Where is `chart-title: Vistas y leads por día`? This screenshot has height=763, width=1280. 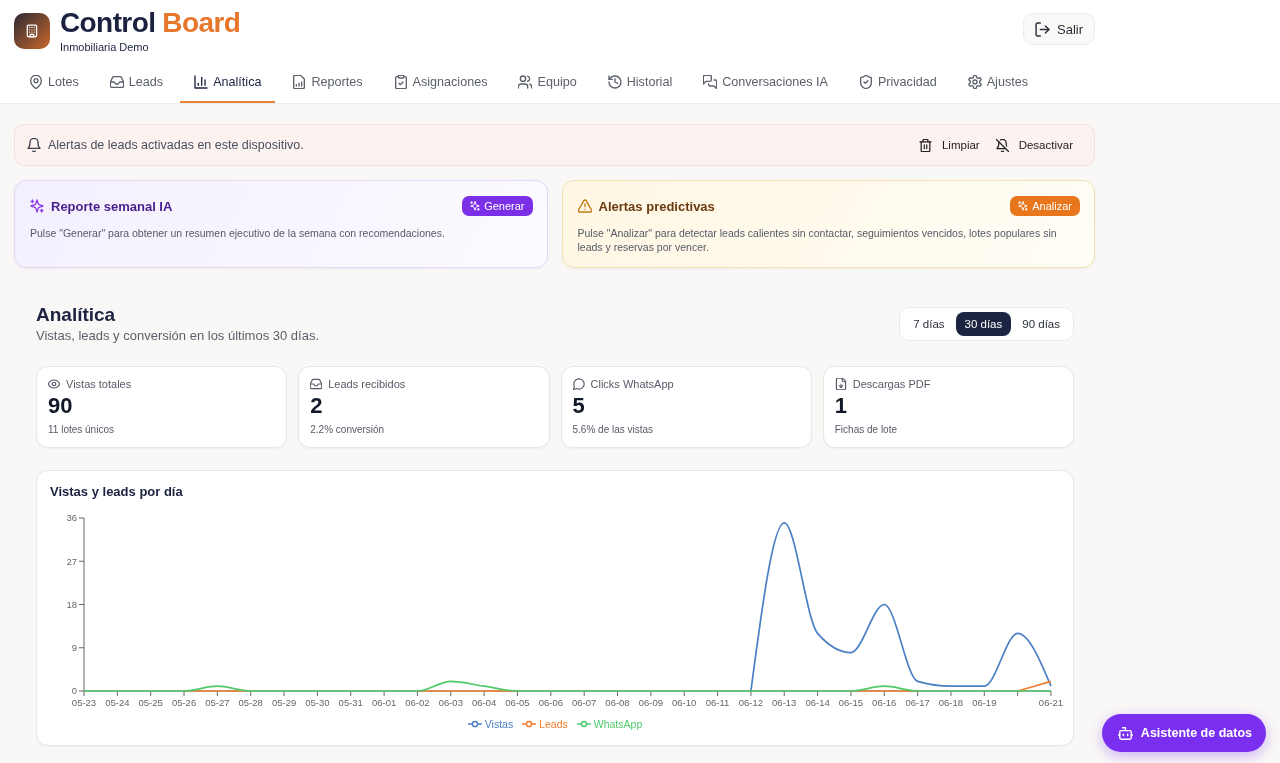 chart-title: Vistas y leads por día is located at coordinates (117, 492).